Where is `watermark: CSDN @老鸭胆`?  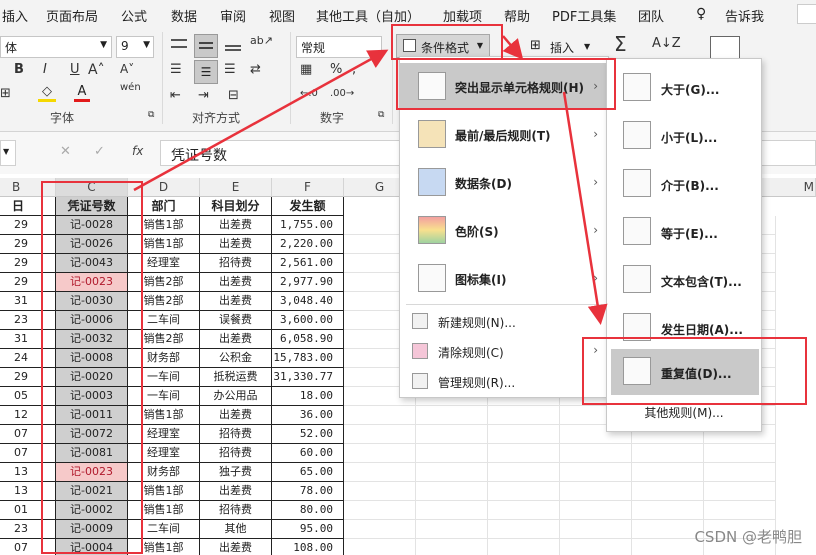 watermark: CSDN @老鸭胆 is located at coordinates (748, 537).